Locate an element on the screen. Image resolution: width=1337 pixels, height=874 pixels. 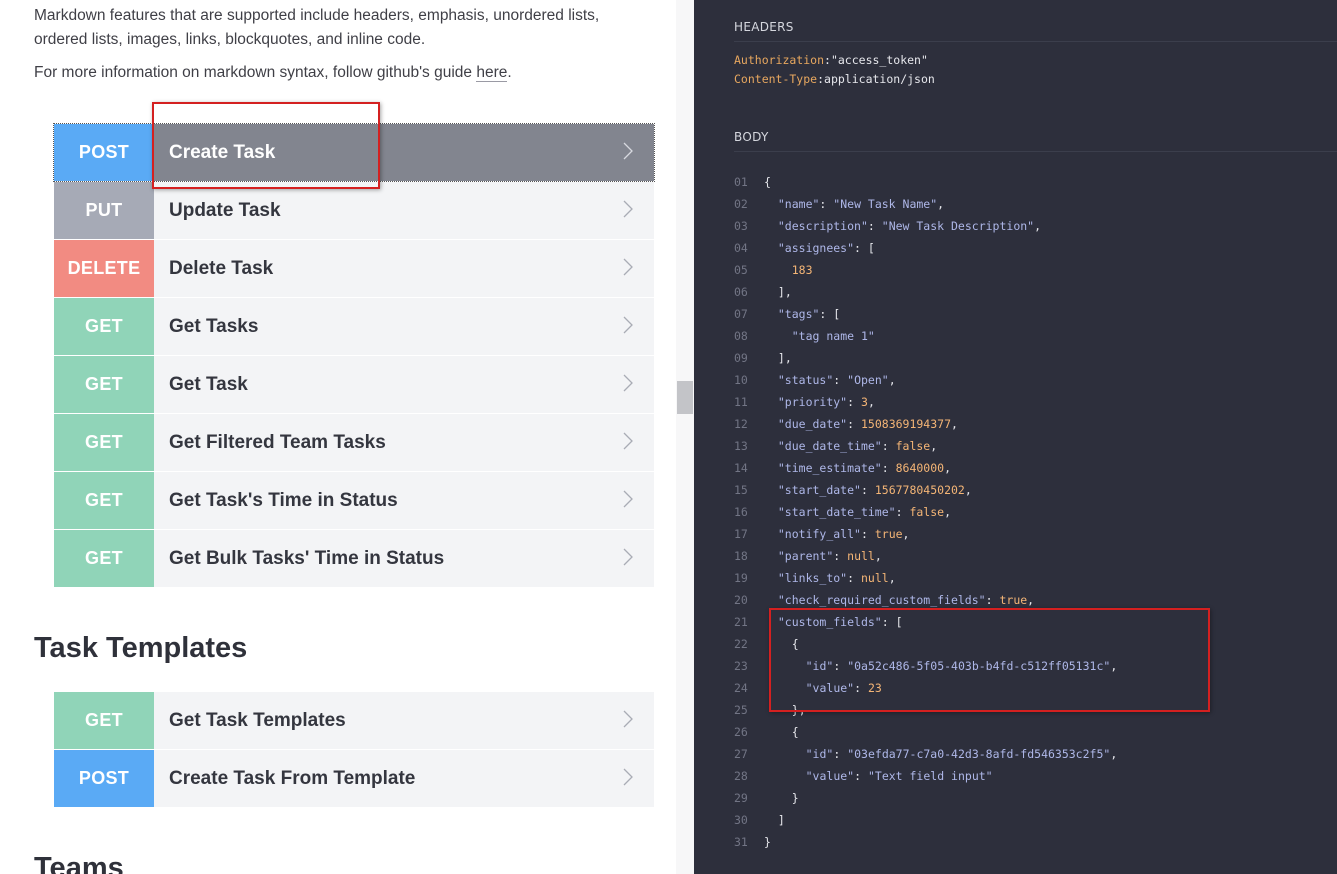
code-text: "start_date_time": false, is located at coordinates (864, 512).